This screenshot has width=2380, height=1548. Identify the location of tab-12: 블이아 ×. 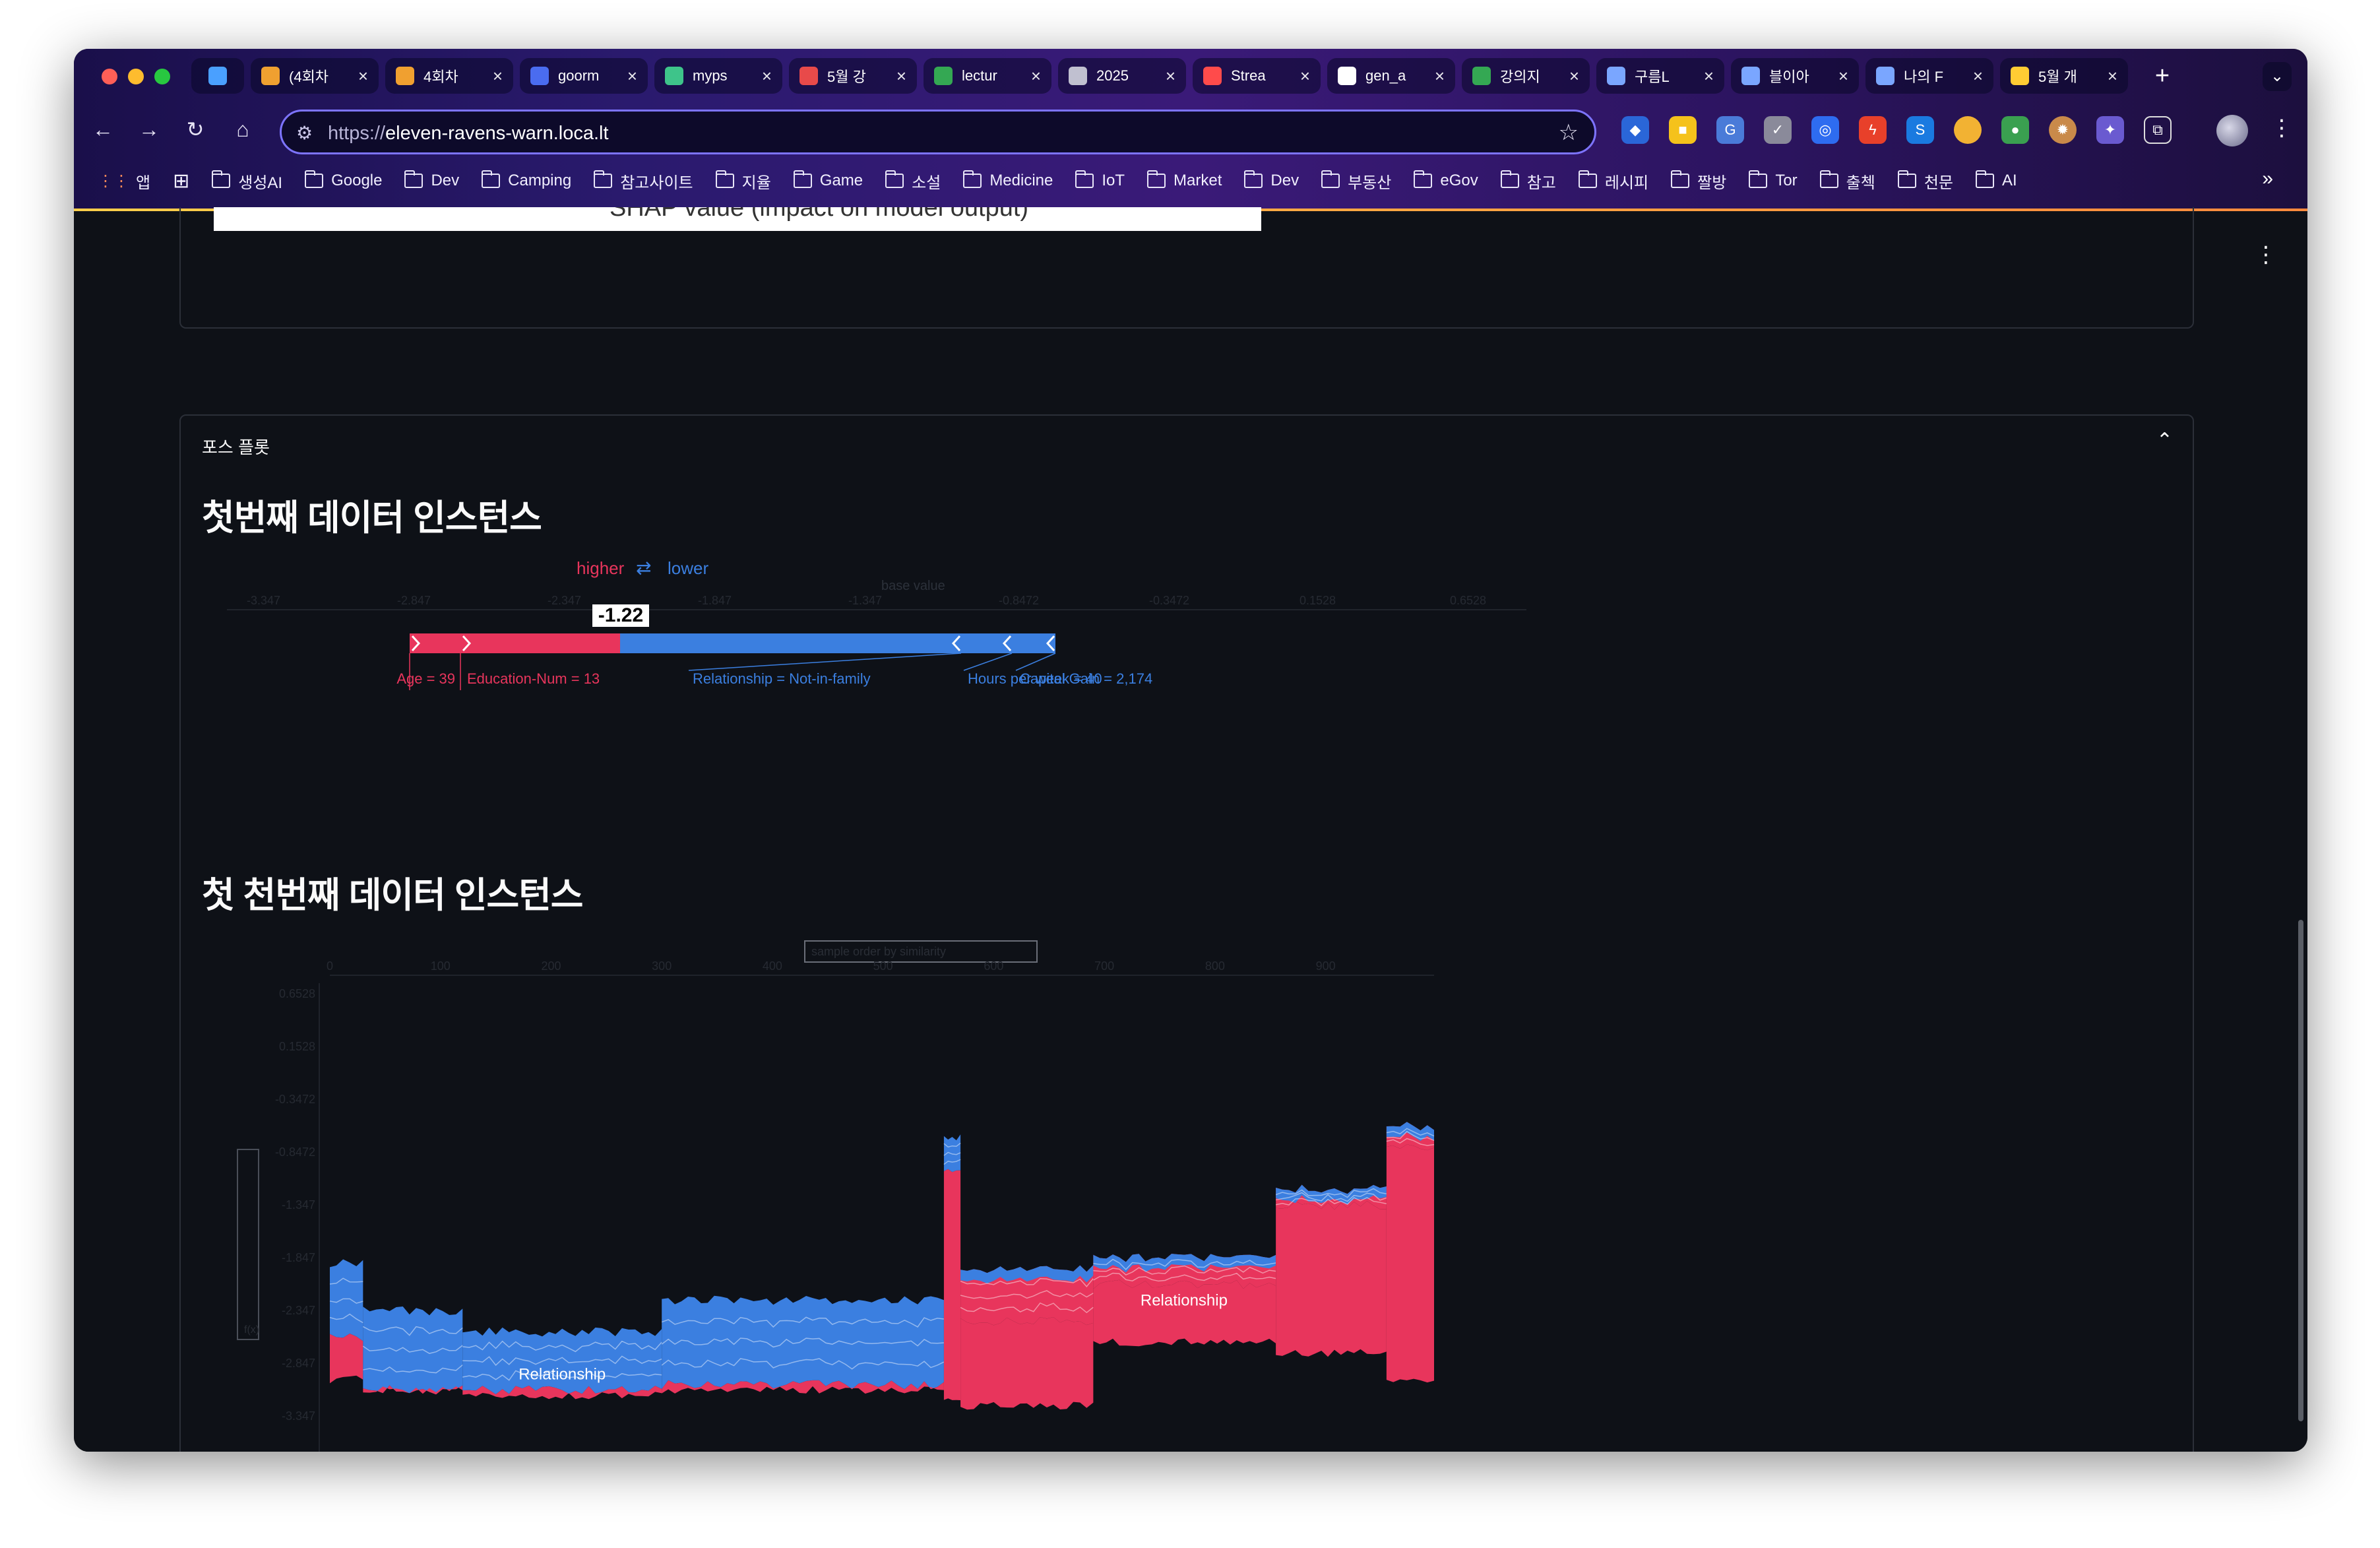
(1795, 76).